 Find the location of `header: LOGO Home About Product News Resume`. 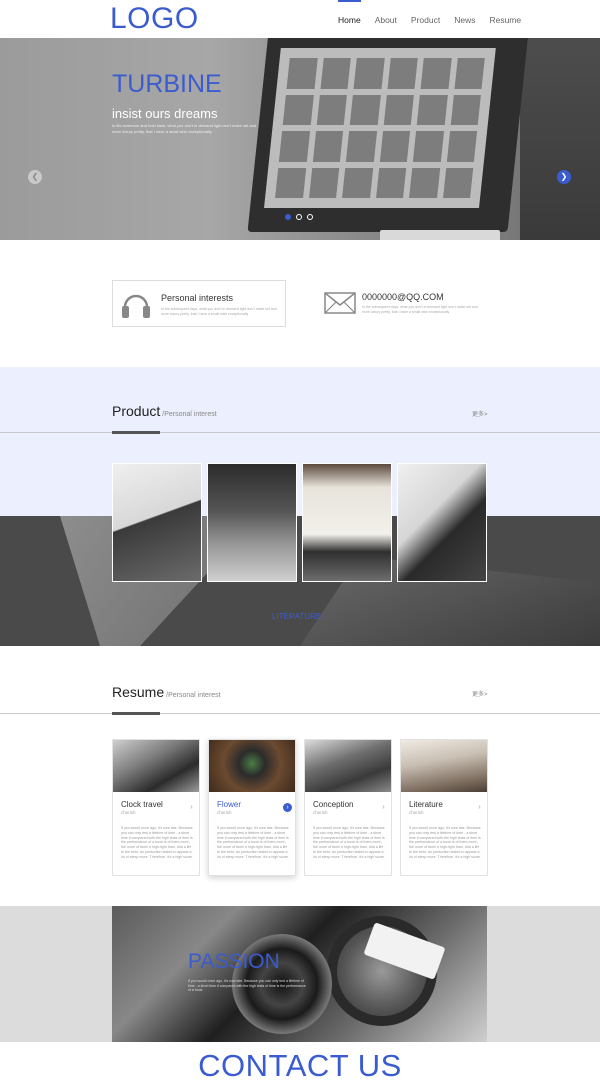

header: LOGO Home About Product News Resume is located at coordinates (300, 19).